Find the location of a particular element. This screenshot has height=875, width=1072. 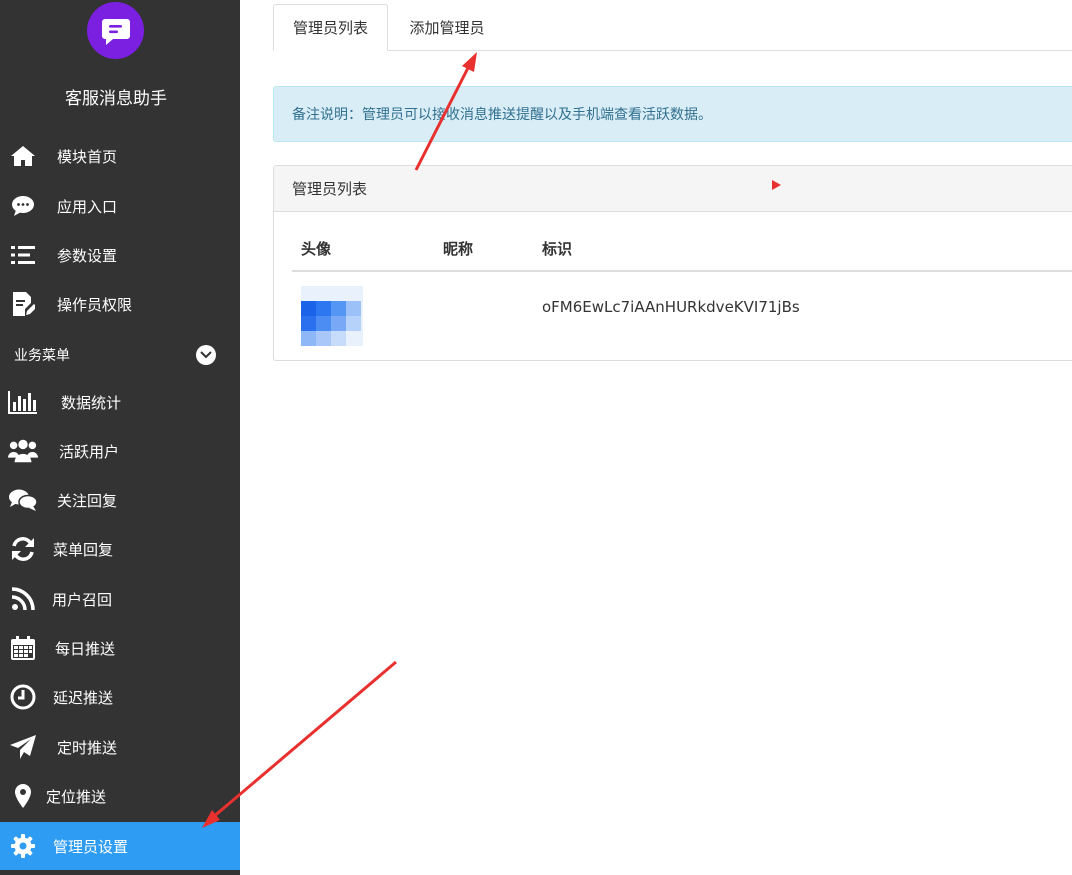

comment-icon is located at coordinates (23, 206).